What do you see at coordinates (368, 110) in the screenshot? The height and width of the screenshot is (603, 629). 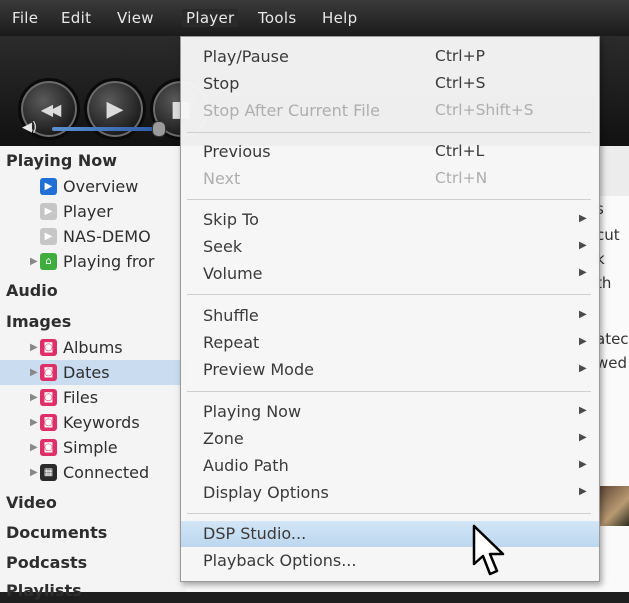 I see `menu-item-stop-after-current-file: Stop After Current File Ctrl+Shift+S` at bounding box center [368, 110].